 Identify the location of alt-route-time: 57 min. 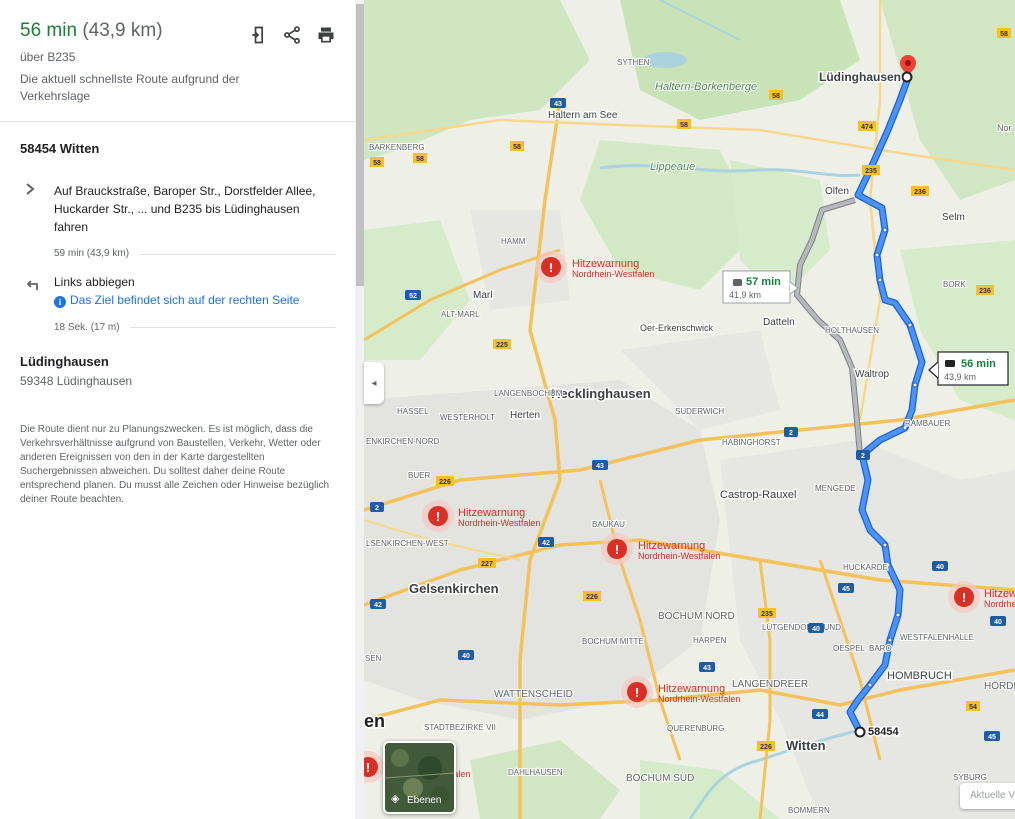
(763, 282).